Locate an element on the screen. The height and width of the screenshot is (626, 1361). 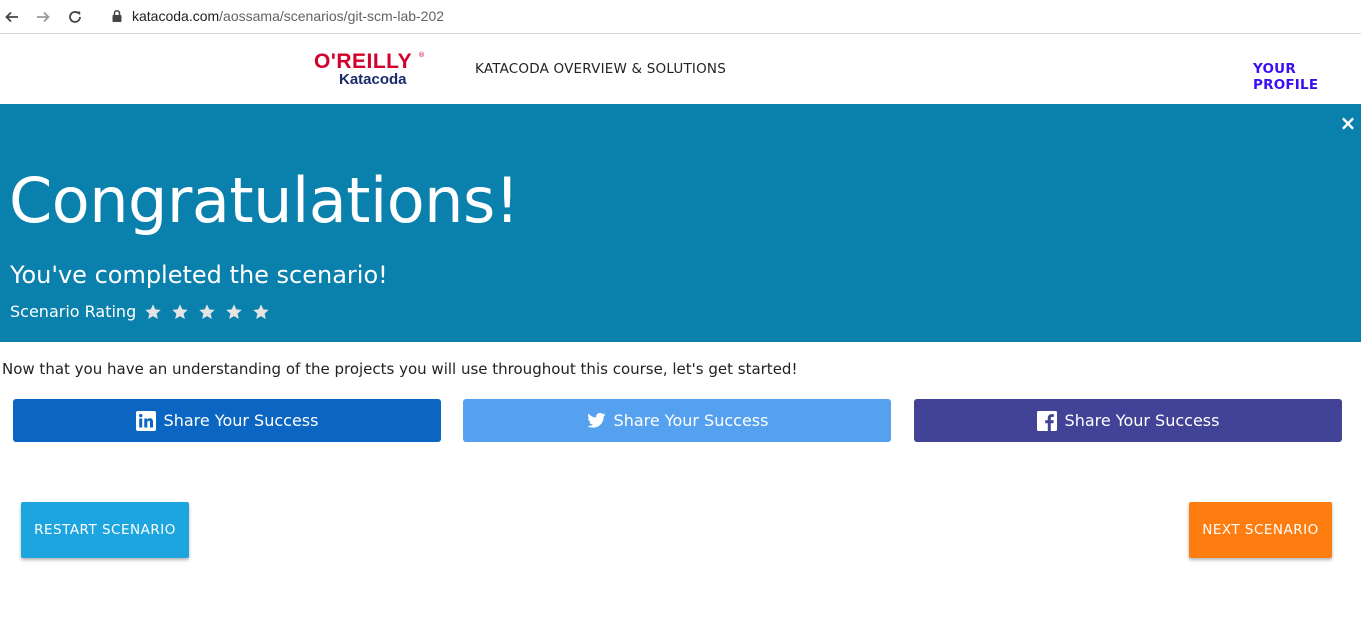
share-linkedin-label: Share Your Success is located at coordinates (241, 420).